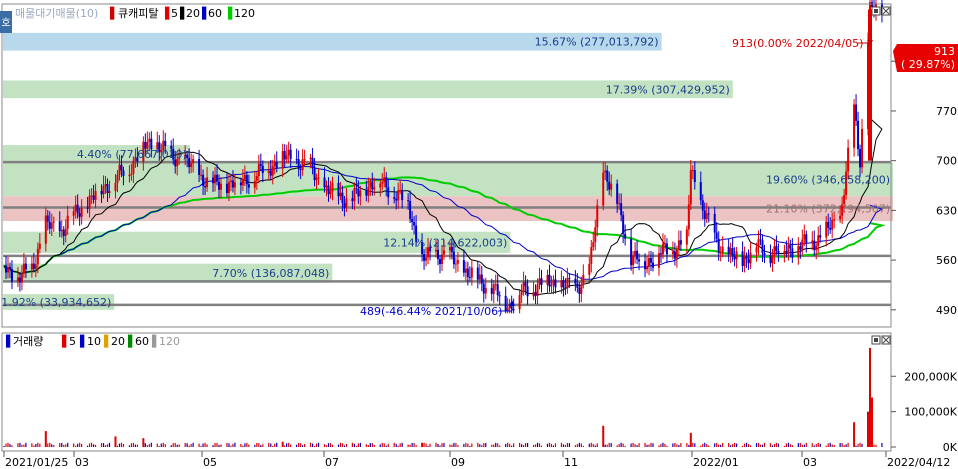  What do you see at coordinates (946, 260) in the screenshot?
I see `price-tick-label: 560` at bounding box center [946, 260].